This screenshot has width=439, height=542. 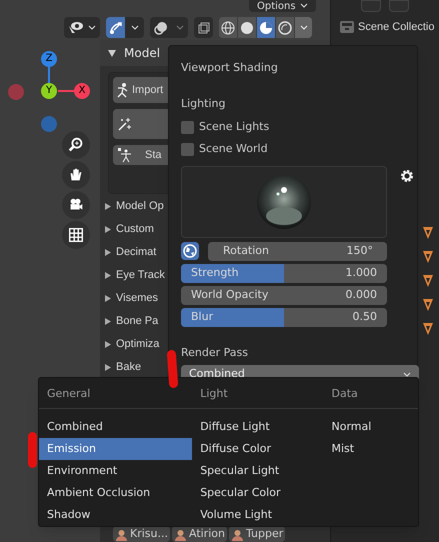 What do you see at coordinates (142, 53) in the screenshot?
I see `panel-title: Model` at bounding box center [142, 53].